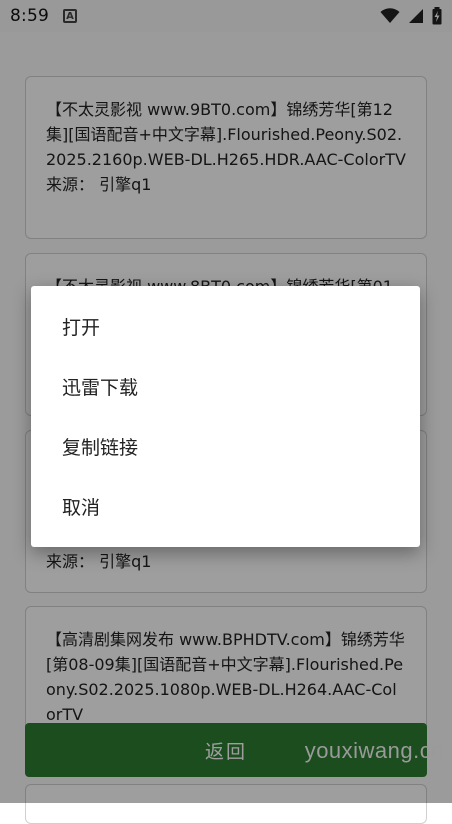 This screenshot has width=452, height=824. What do you see at coordinates (225, 326) in the screenshot?
I see `menu-item-open: 打开` at bounding box center [225, 326].